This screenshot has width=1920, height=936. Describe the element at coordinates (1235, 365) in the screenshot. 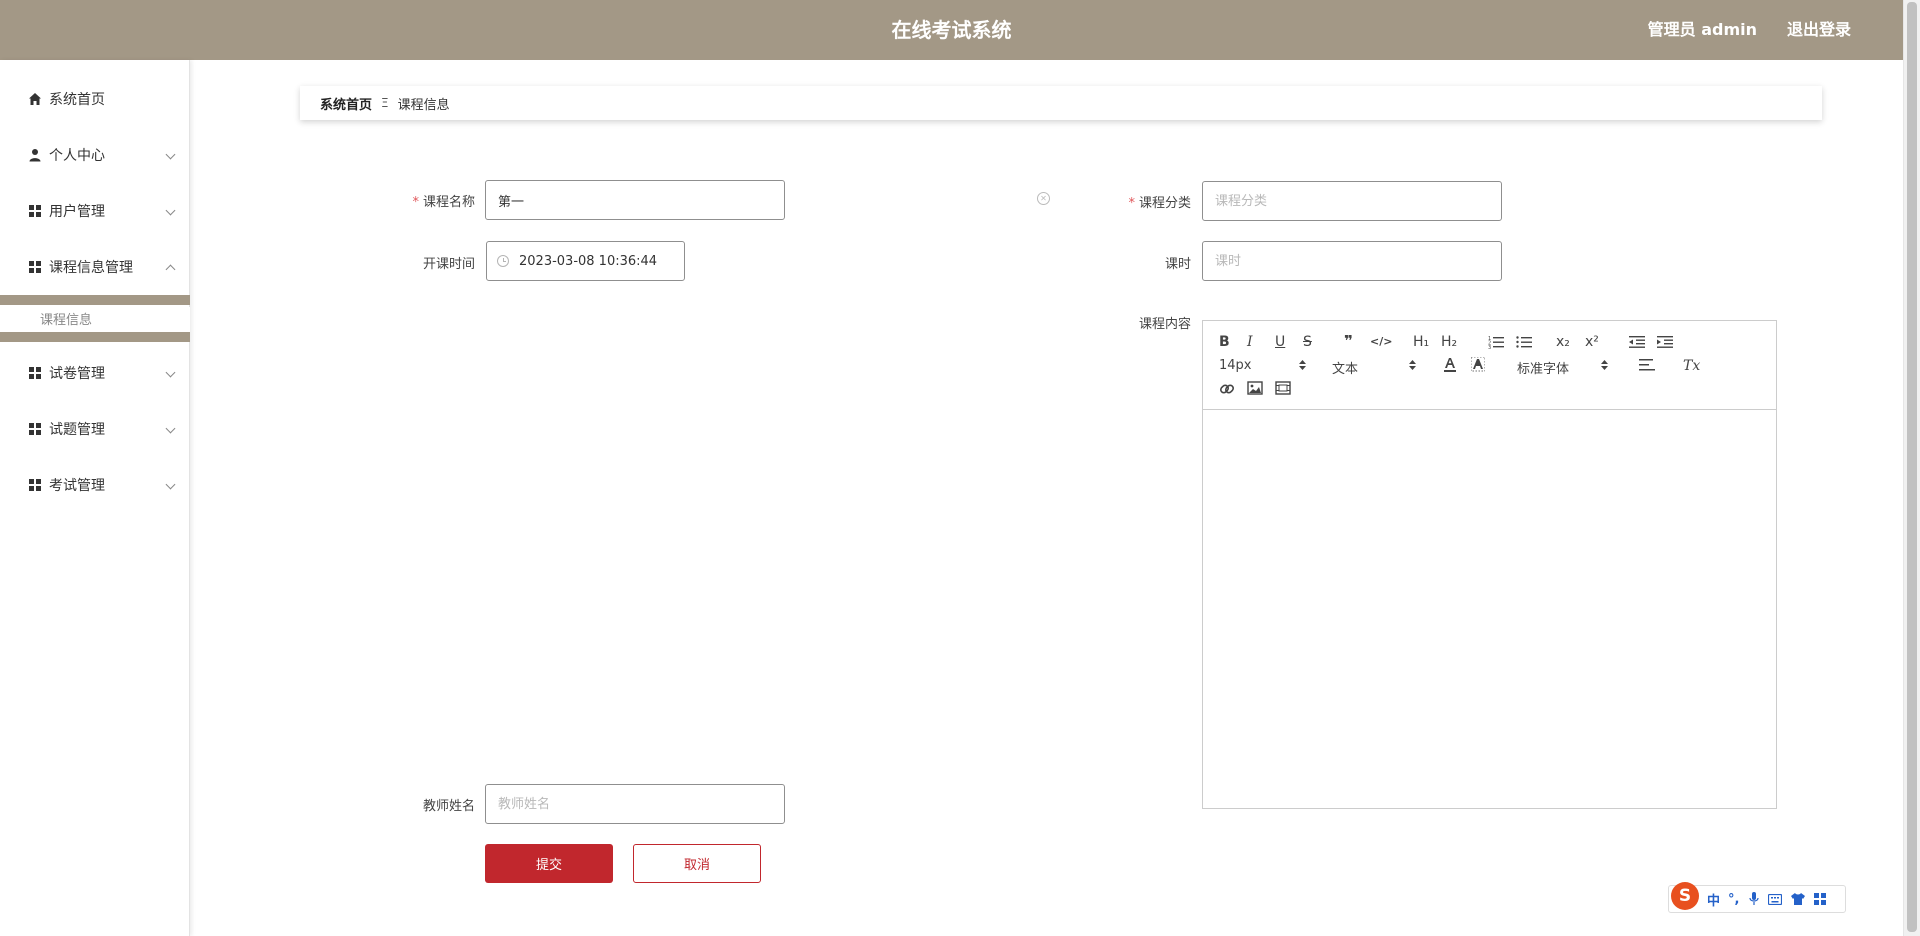

I see `font-size-select: 14px` at that location.